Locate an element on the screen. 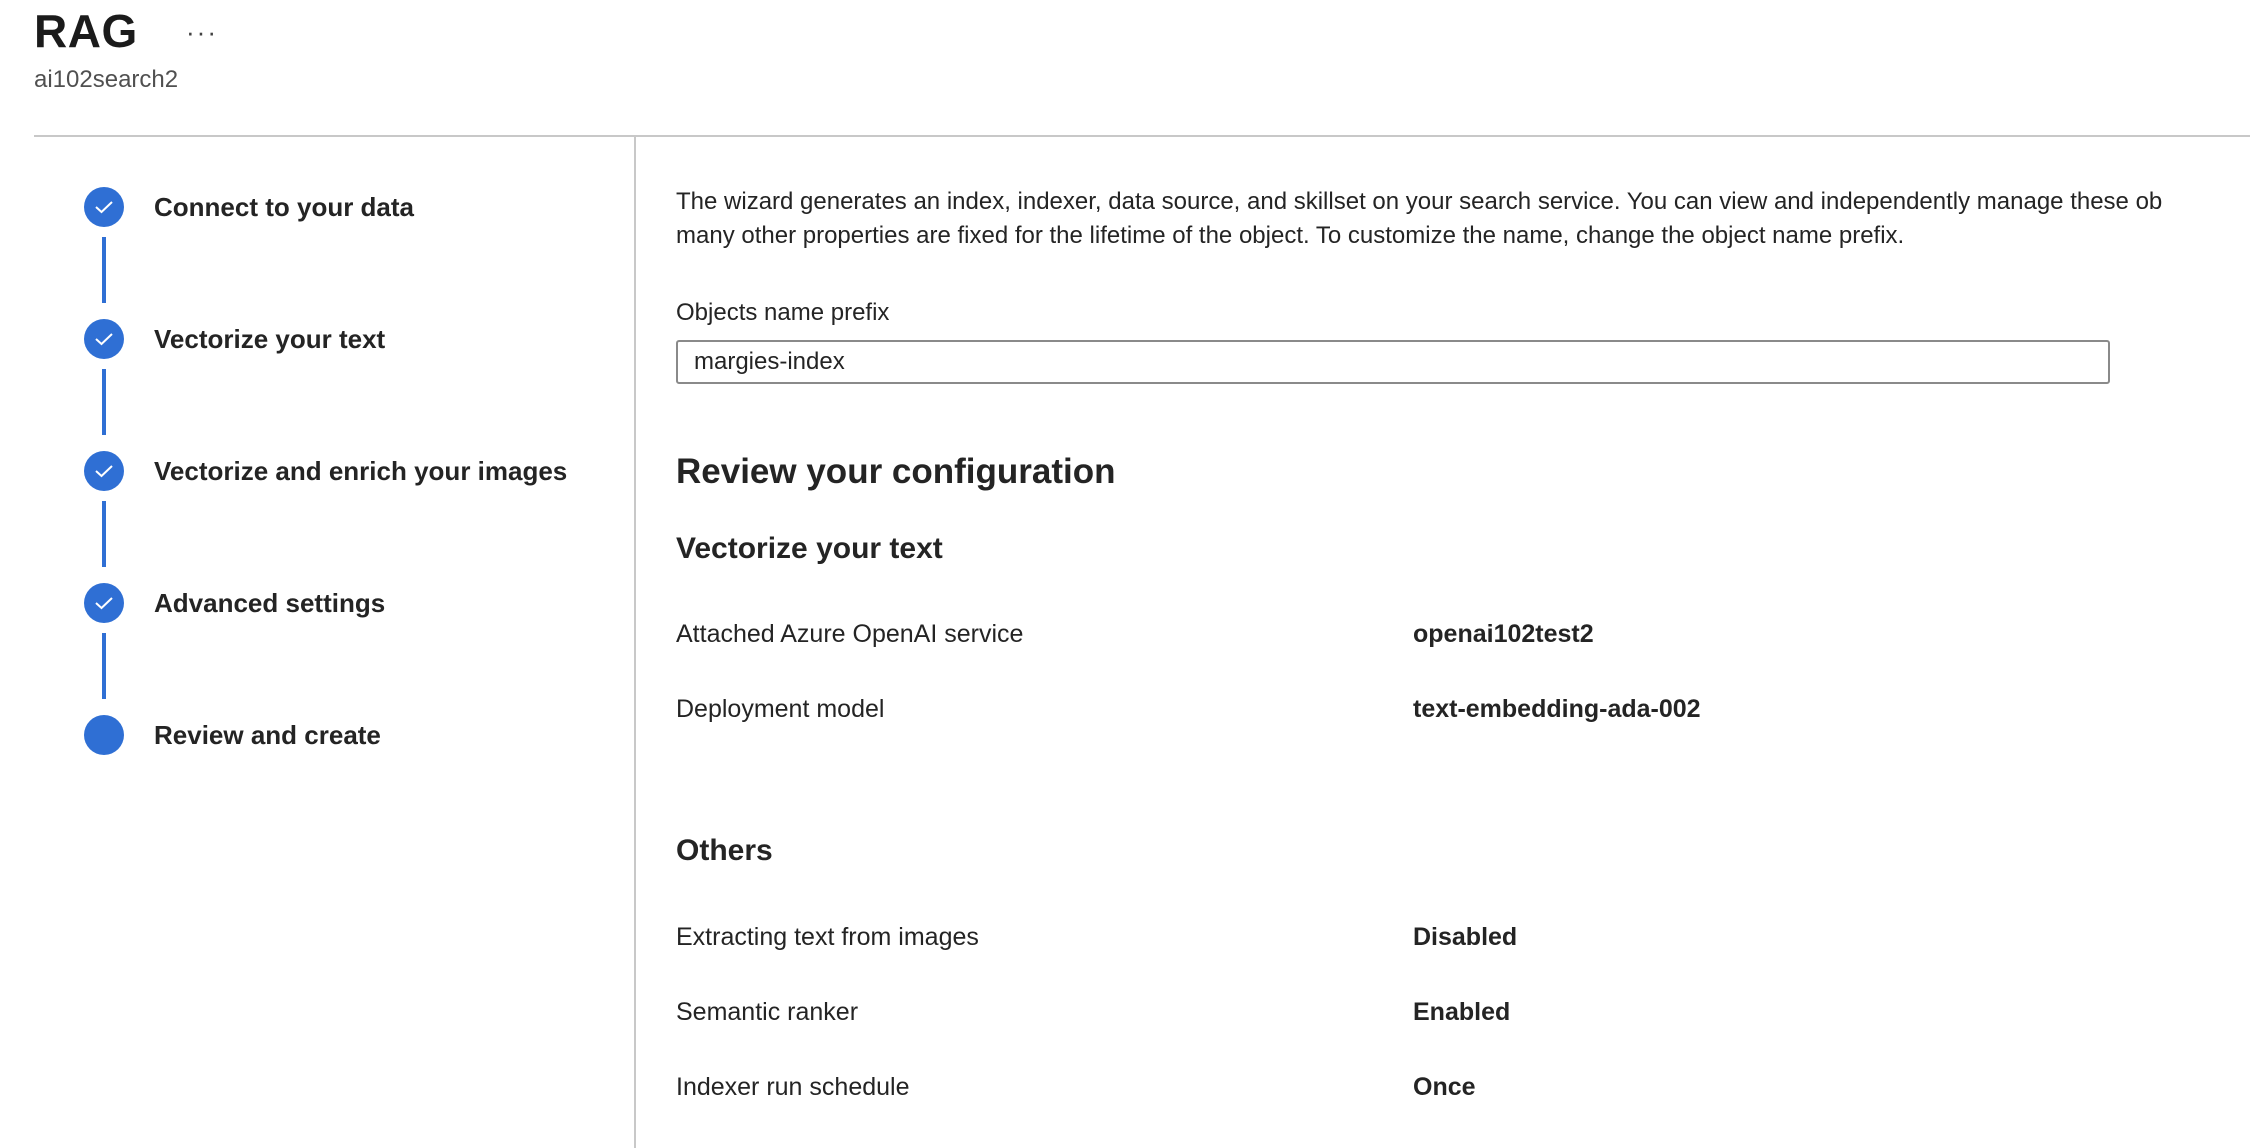 This screenshot has width=2250, height=1148. config-value: text-embedding-ada-002 is located at coordinates (1557, 709).